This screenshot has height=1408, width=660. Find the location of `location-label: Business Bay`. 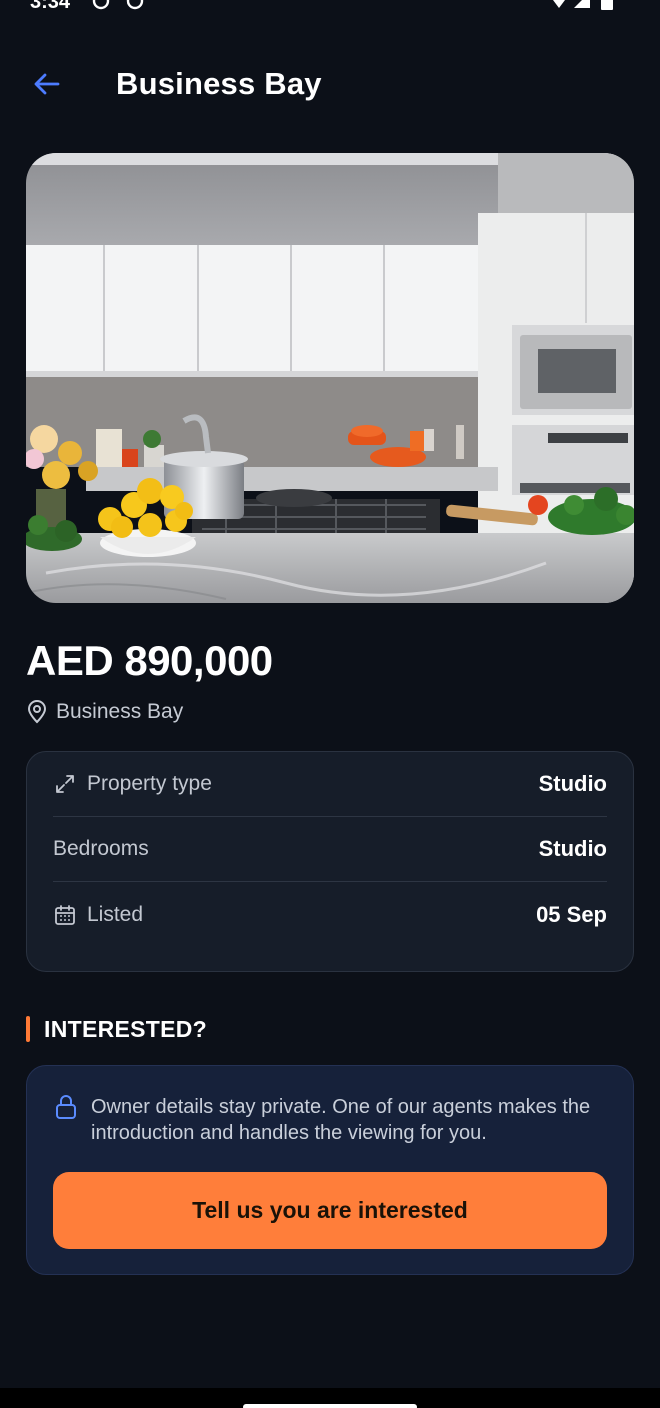

location-label: Business Bay is located at coordinates (120, 711).